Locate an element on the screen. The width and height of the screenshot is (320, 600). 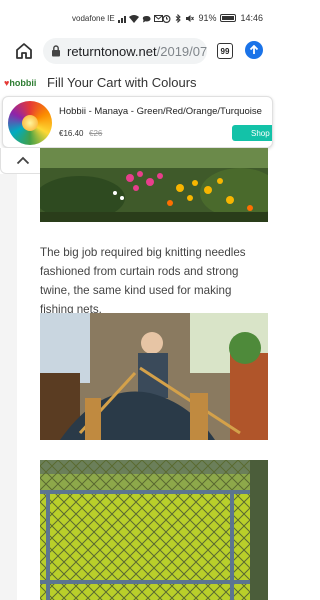
url-host: returntonow.net is located at coordinates (112, 51).